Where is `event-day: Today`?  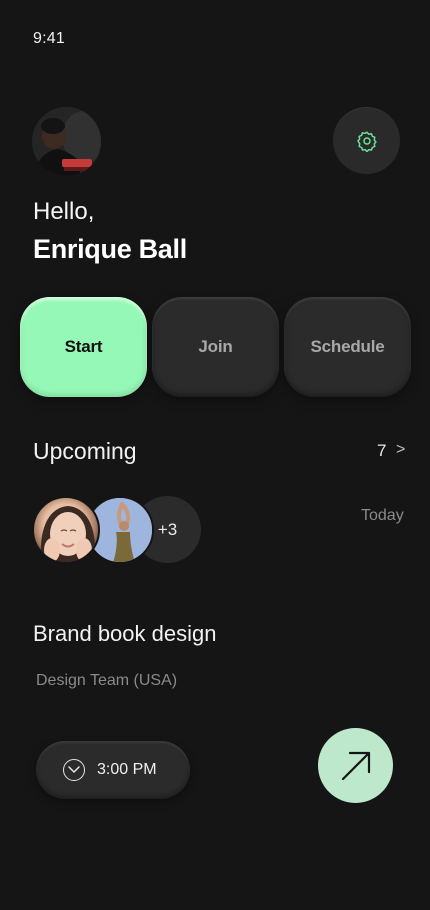 event-day: Today is located at coordinates (382, 515).